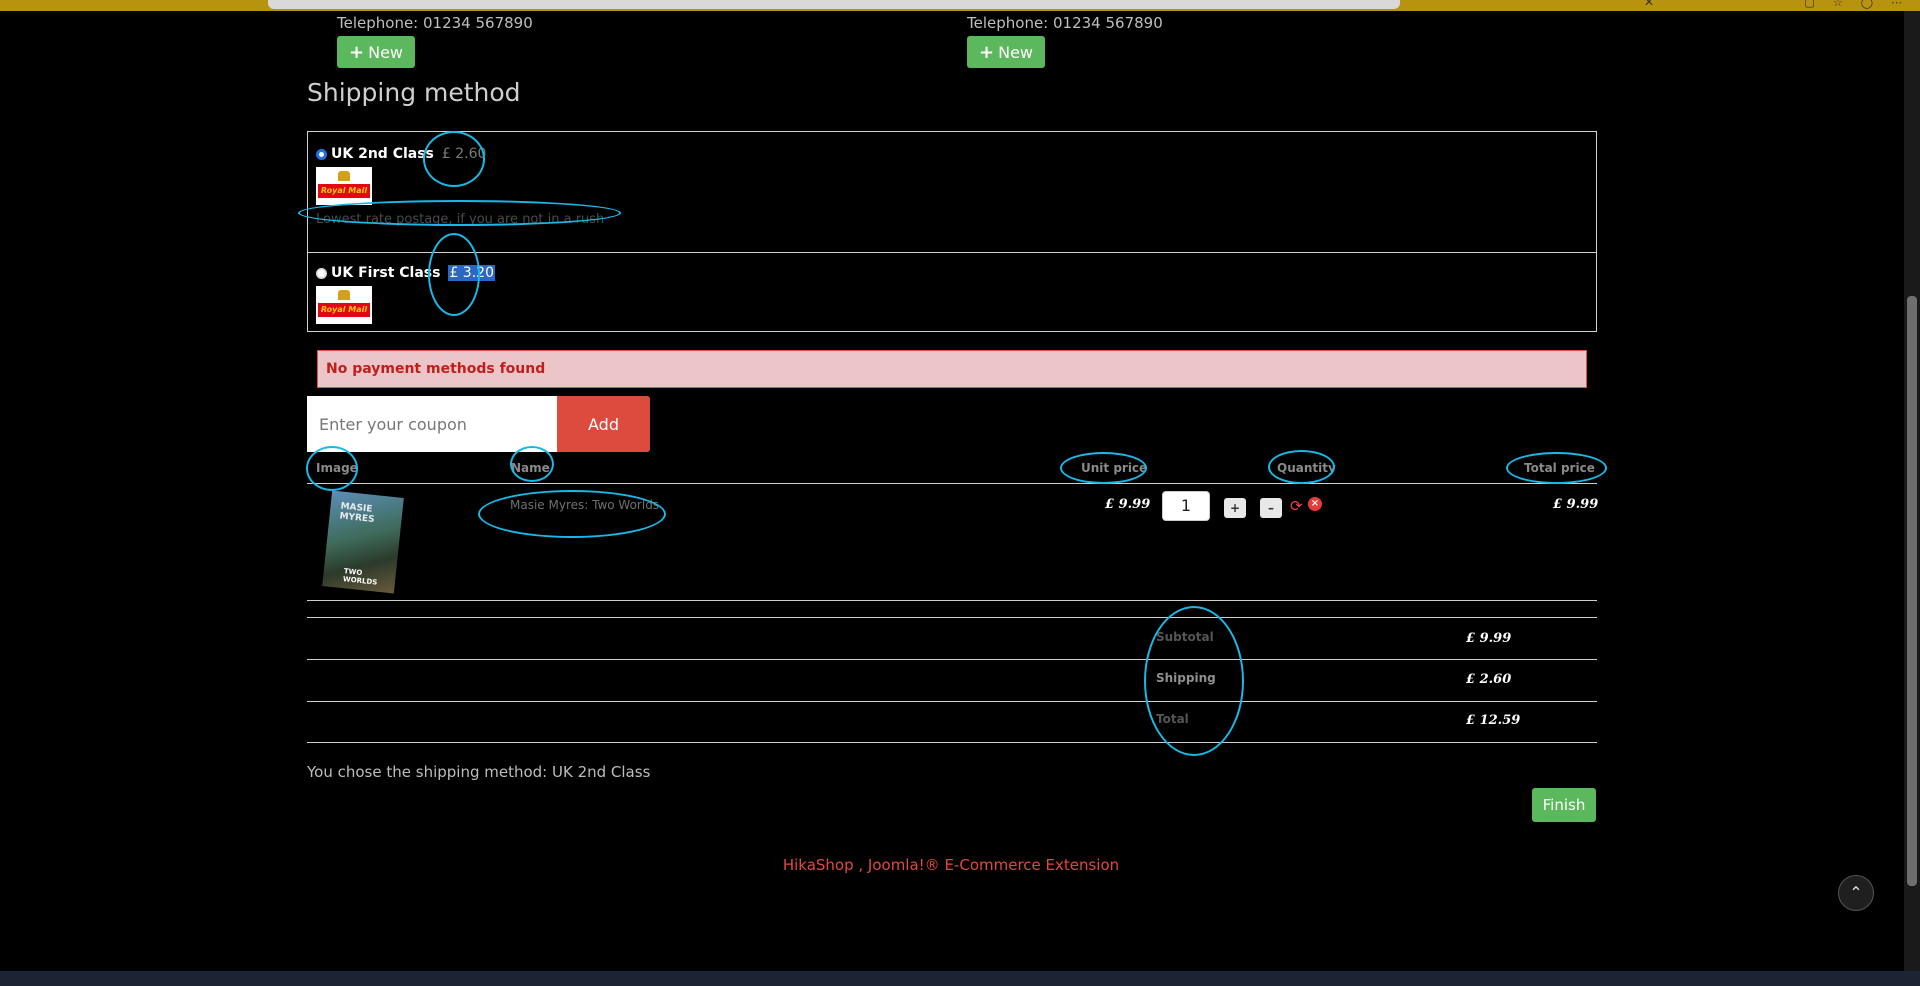 Image resolution: width=1920 pixels, height=986 pixels. I want to click on new-shipping-address-button: + New, so click(1006, 52).